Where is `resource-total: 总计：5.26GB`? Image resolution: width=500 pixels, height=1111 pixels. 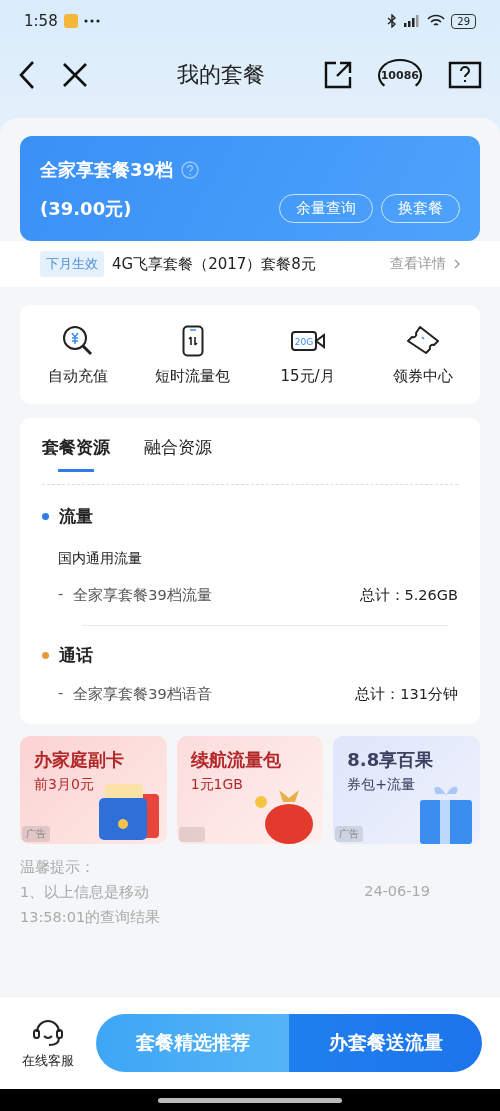
resource-total: 总计：5.26GB is located at coordinates (408, 595).